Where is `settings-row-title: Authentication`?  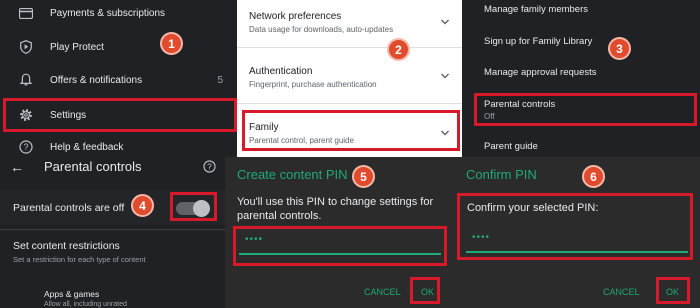 settings-row-title: Authentication is located at coordinates (281, 71).